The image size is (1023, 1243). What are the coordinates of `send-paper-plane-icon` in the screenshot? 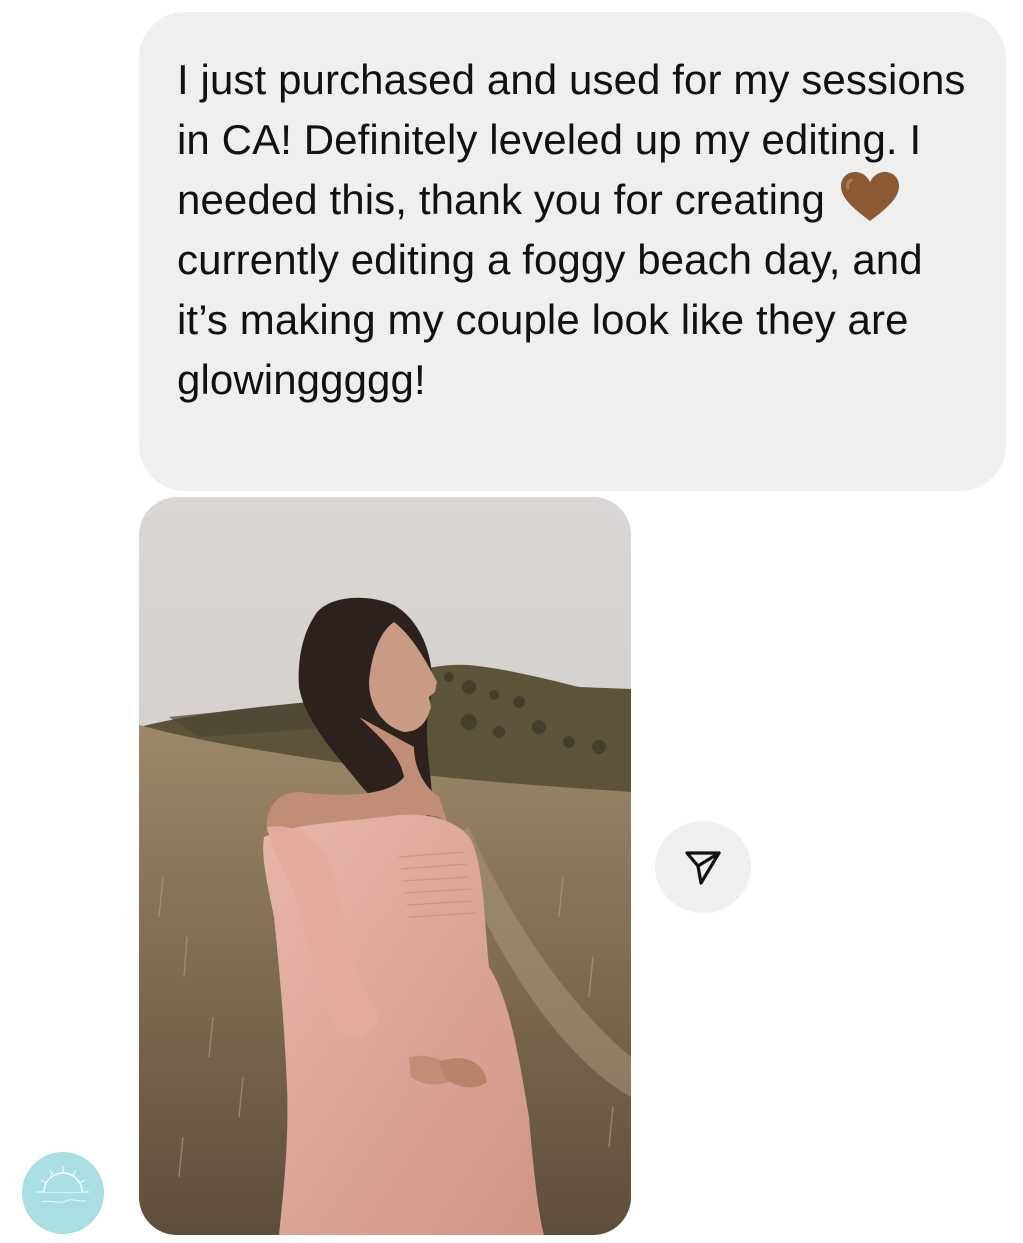 It's located at (703, 868).